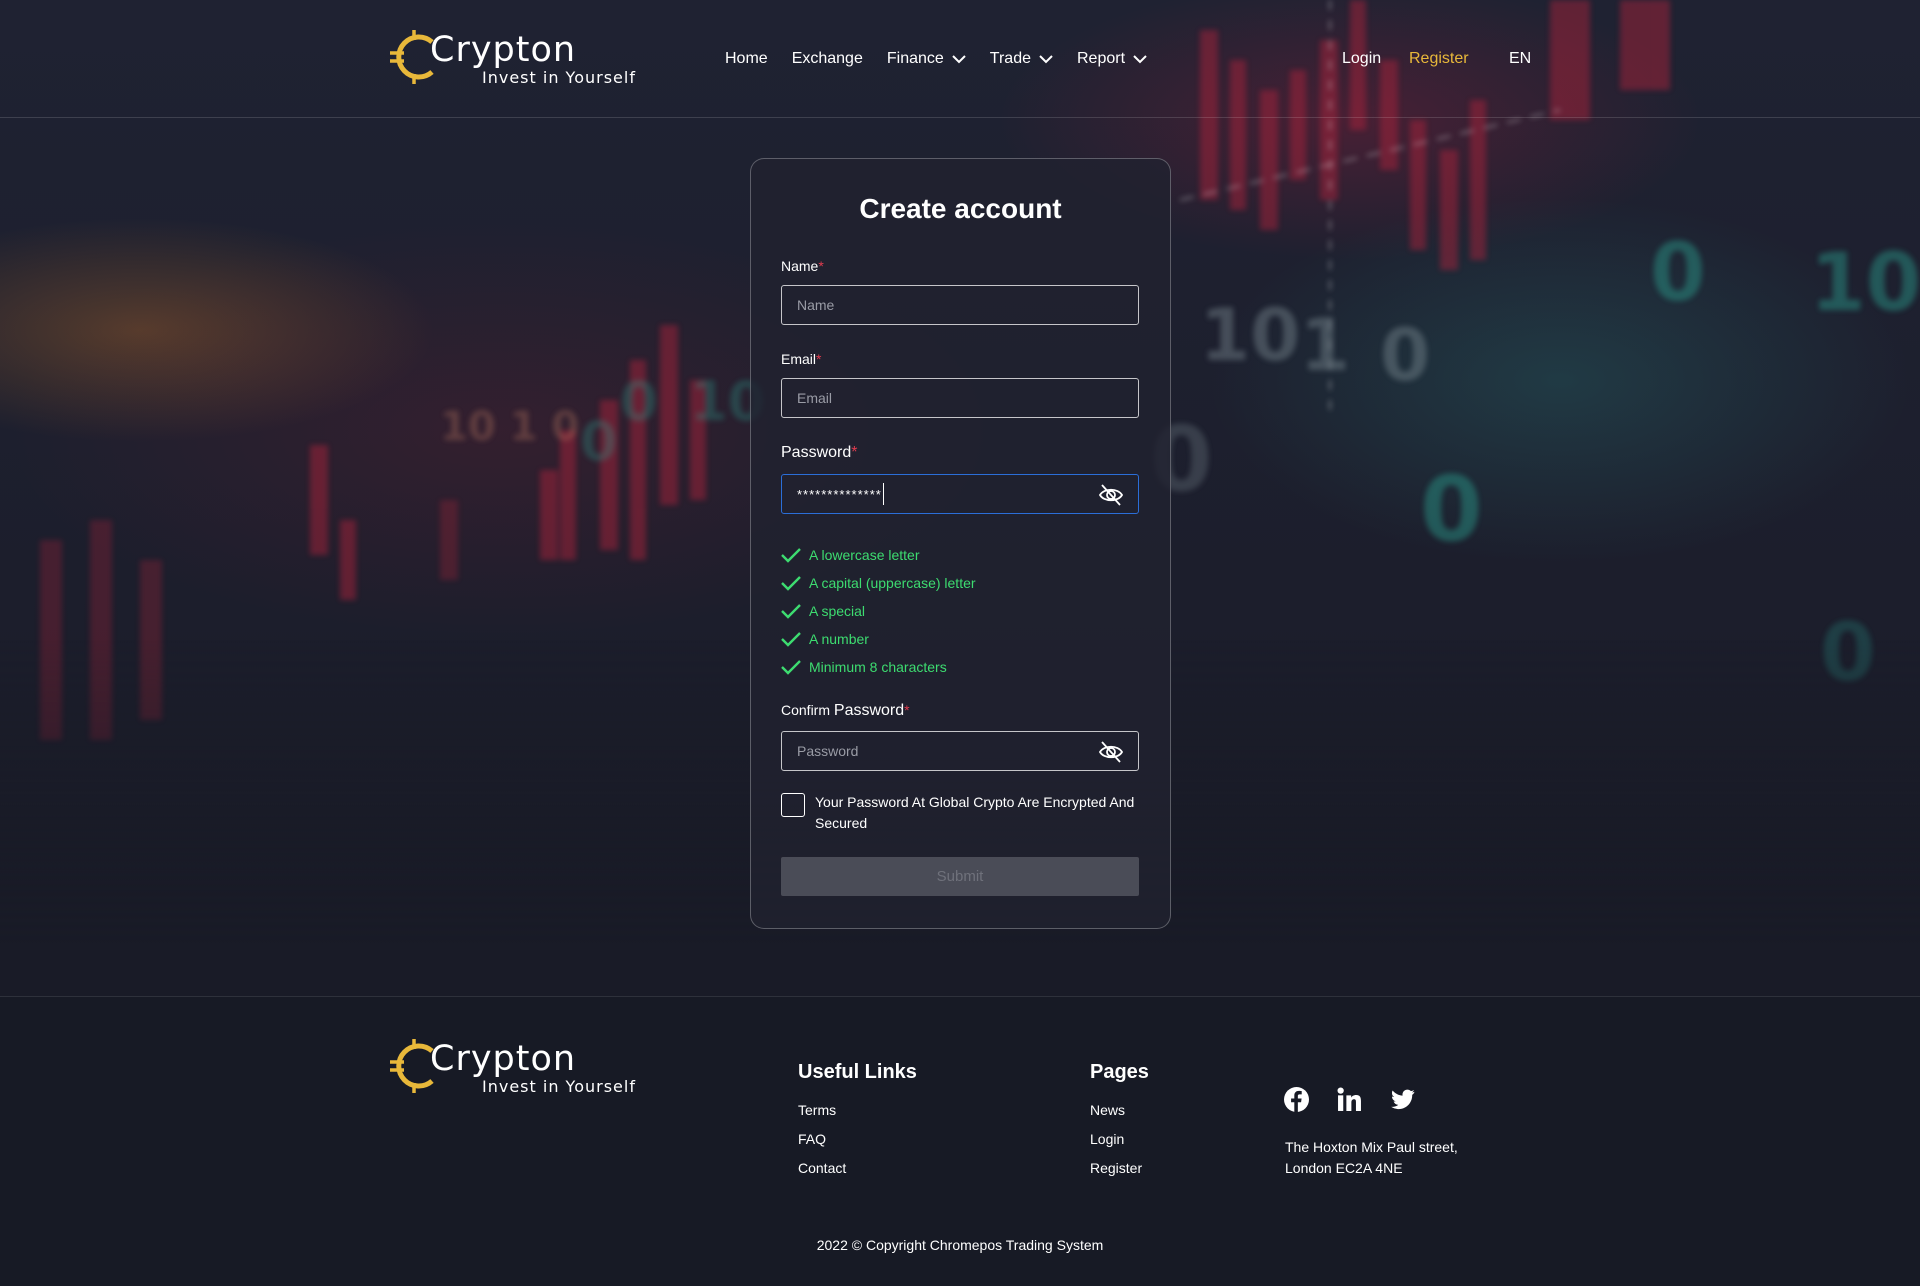 This screenshot has height=1286, width=1920. I want to click on email-field, so click(960, 398).